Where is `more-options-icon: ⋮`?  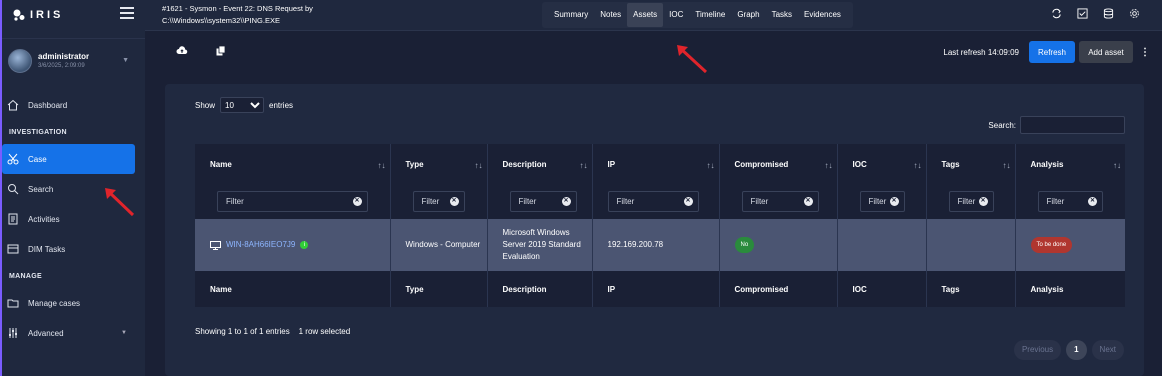
more-options-icon: ⋮ is located at coordinates (1145, 52).